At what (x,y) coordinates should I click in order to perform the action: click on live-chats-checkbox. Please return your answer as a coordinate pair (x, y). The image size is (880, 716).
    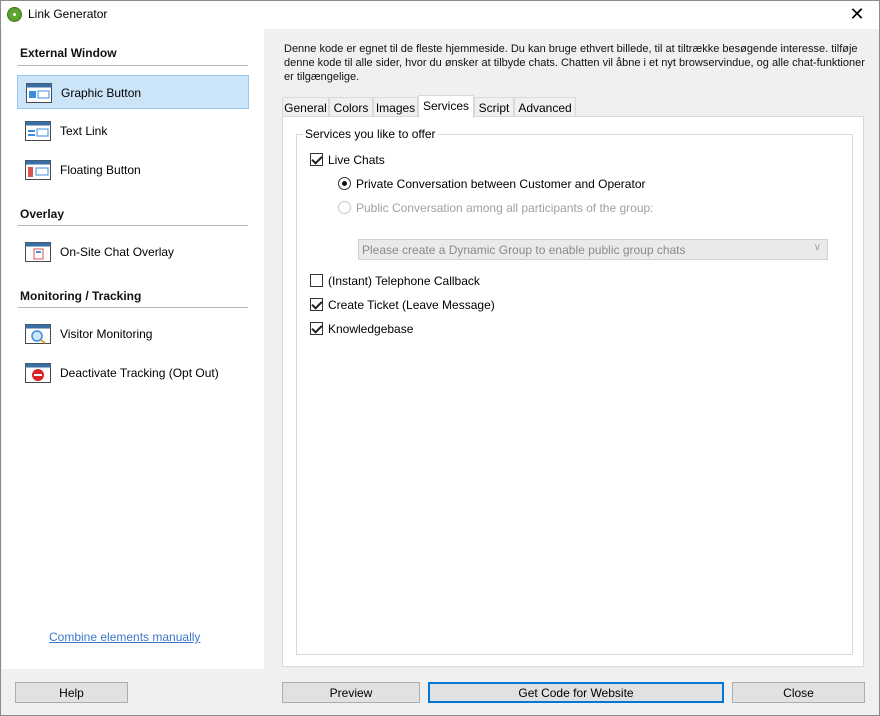
    Looking at the image, I should click on (316, 159).